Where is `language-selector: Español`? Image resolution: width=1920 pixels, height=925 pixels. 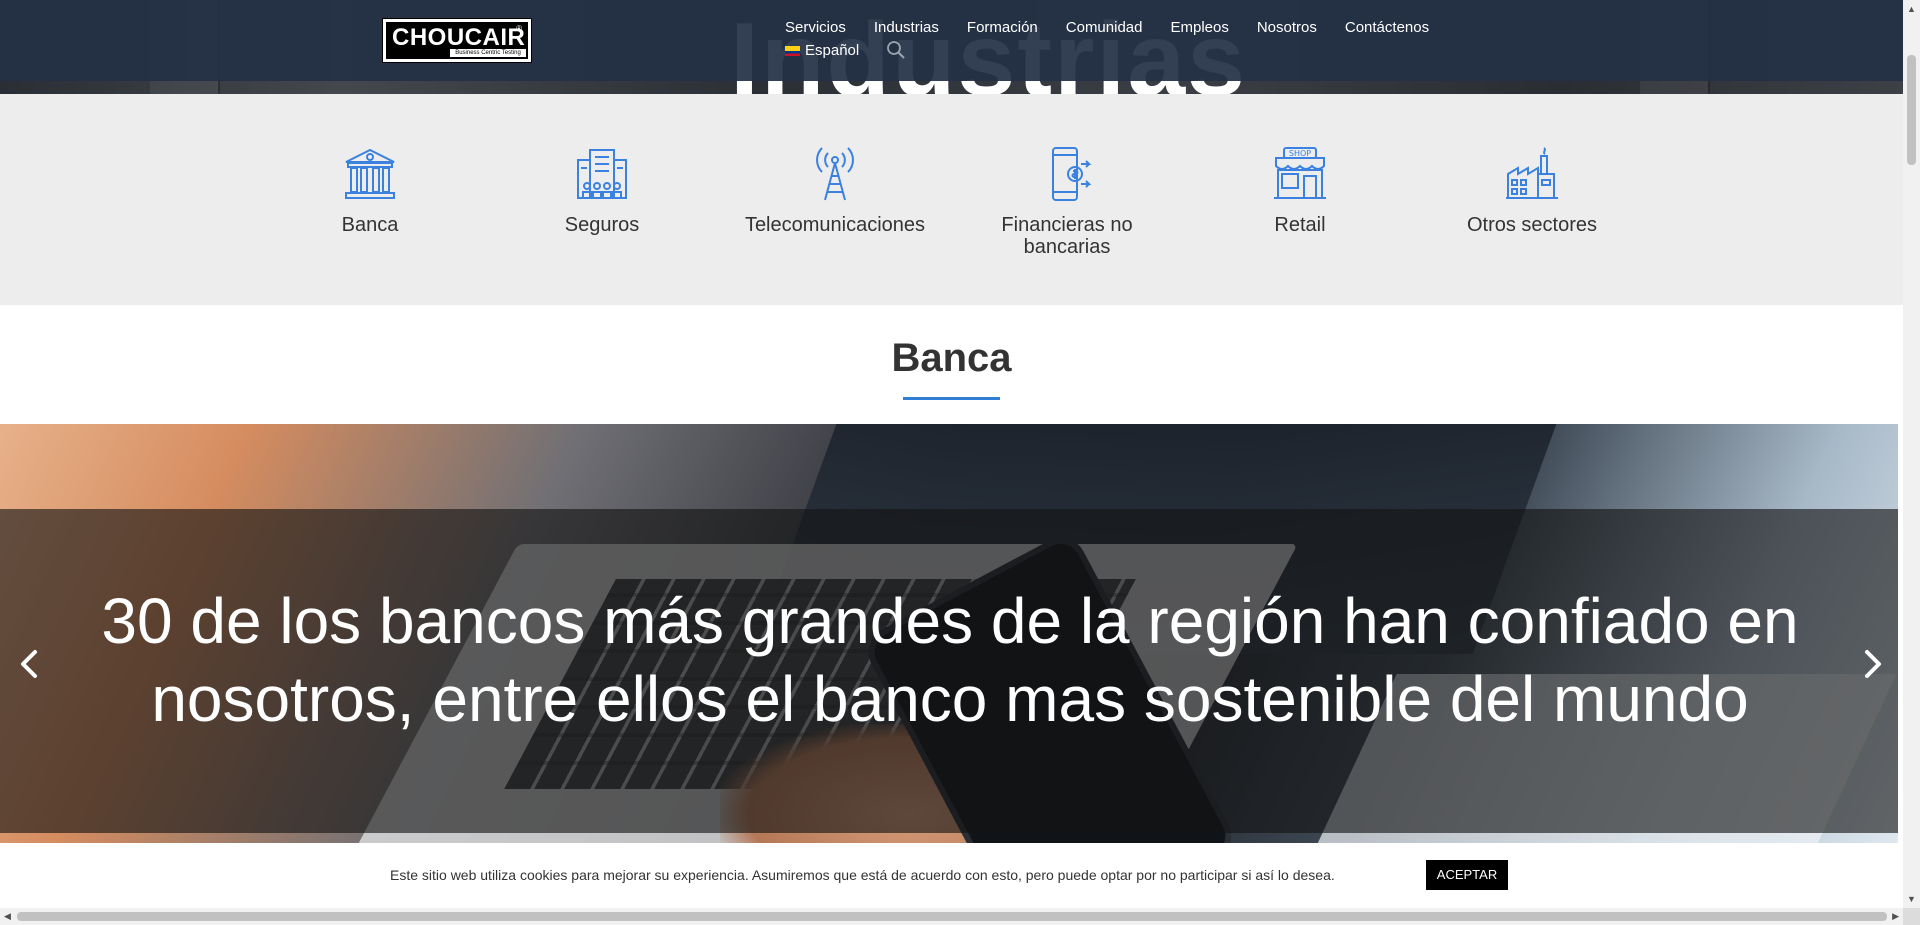
language-selector: Español is located at coordinates (822, 50).